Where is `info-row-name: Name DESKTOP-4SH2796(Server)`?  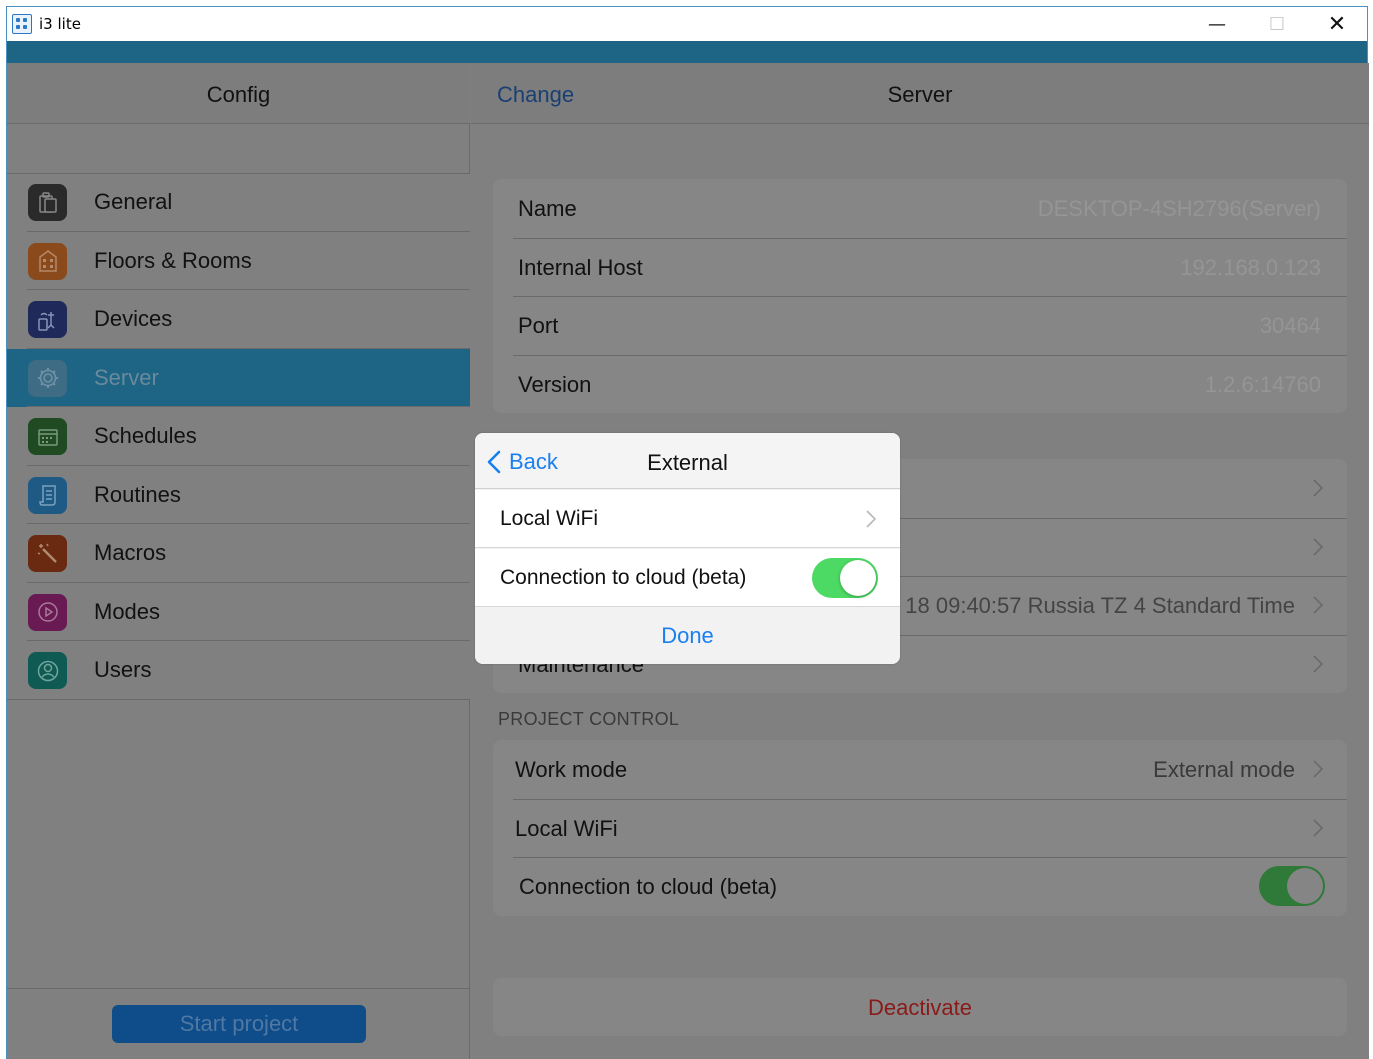 info-row-name: Name DESKTOP-4SH2796(Server) is located at coordinates (920, 208).